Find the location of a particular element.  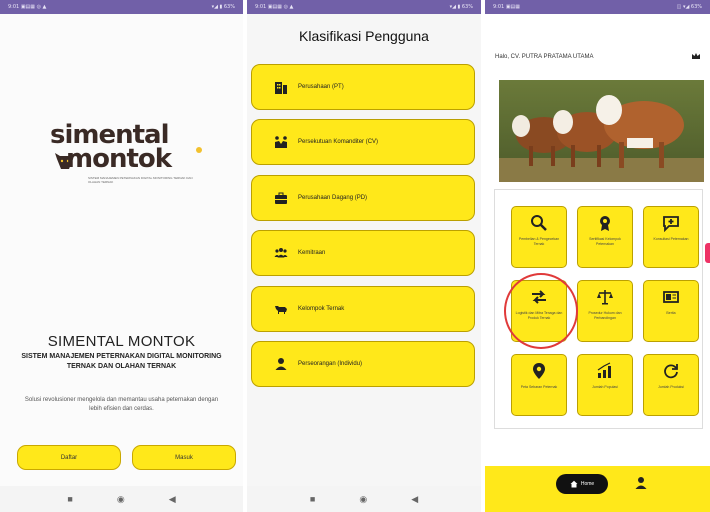

tile-jumlah-populasi: Jumlah Populasi is located at coordinates (605, 385).